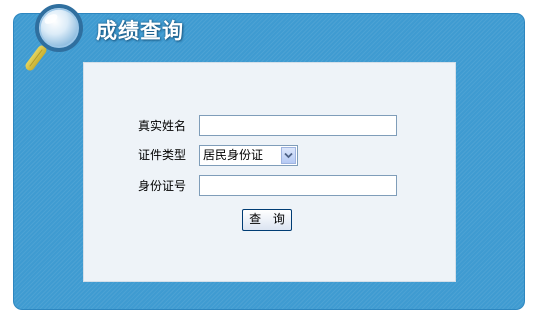  I want to click on page-title: 成绩查询, so click(140, 31).